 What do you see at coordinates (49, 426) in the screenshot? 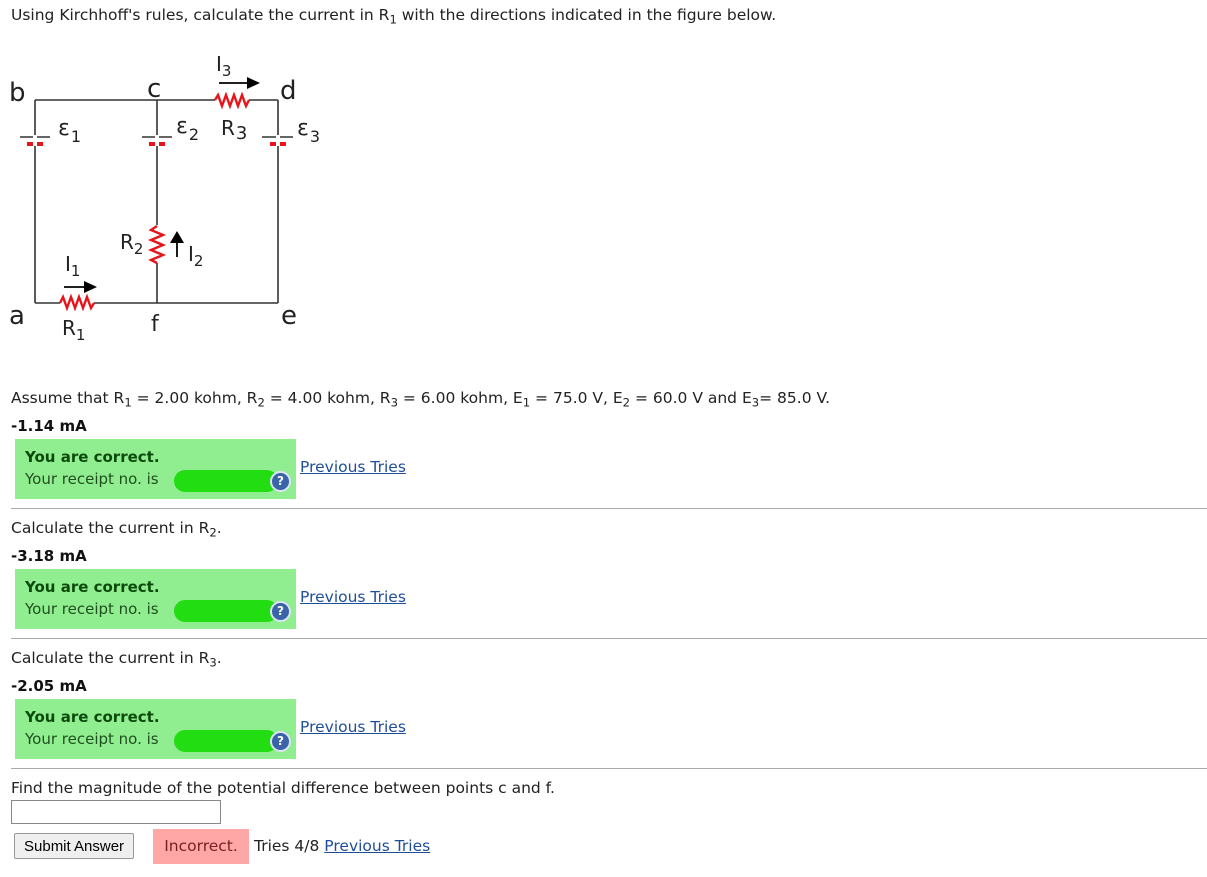
I see `answer-part1: -1.14 mA` at bounding box center [49, 426].